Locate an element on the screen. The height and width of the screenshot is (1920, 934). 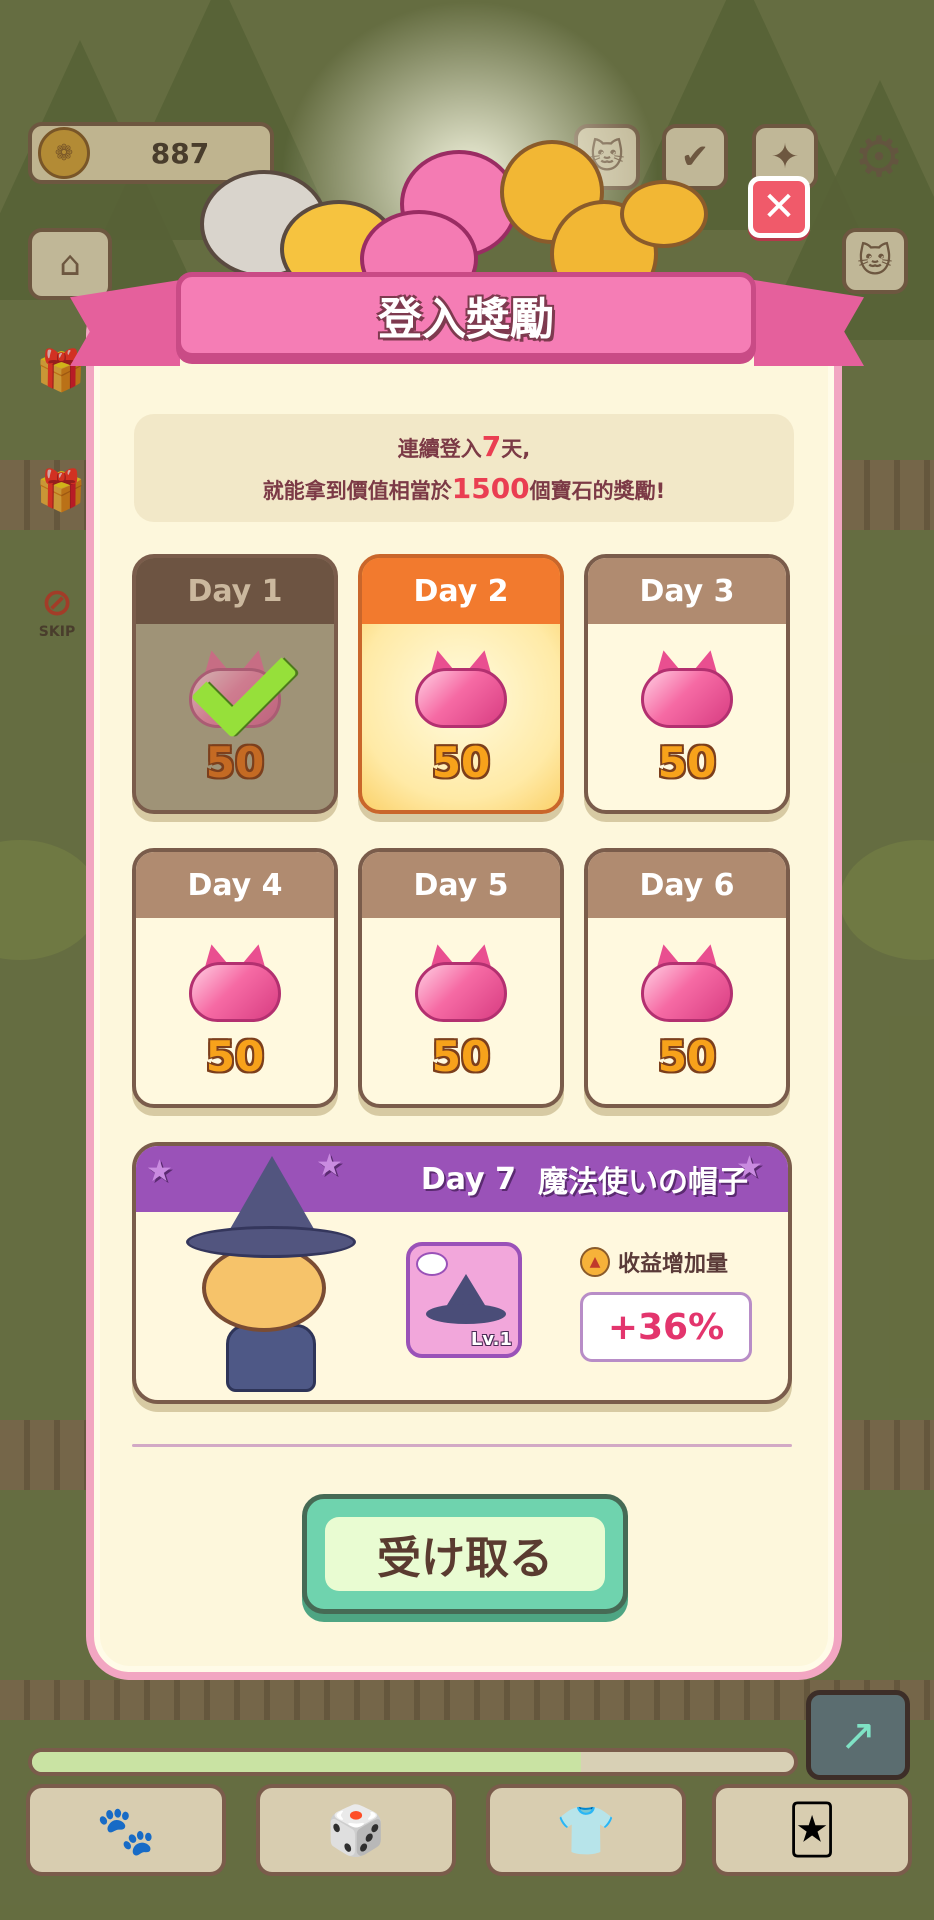
day-card-4: Day 4 50 is located at coordinates (235, 978).